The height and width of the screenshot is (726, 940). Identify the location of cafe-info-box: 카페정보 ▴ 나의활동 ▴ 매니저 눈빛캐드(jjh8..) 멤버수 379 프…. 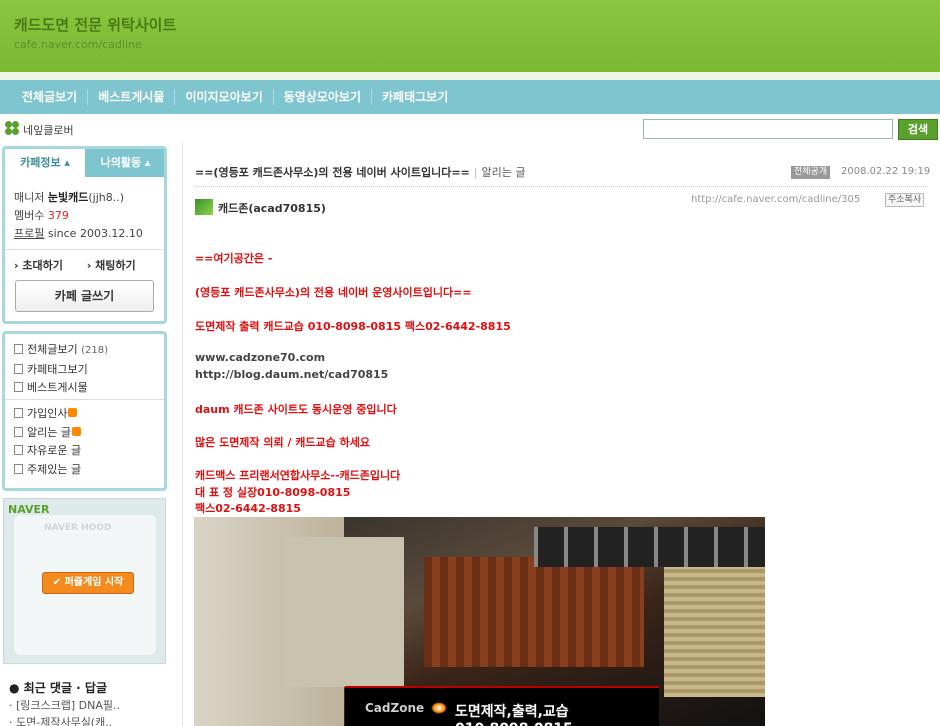
(84, 235).